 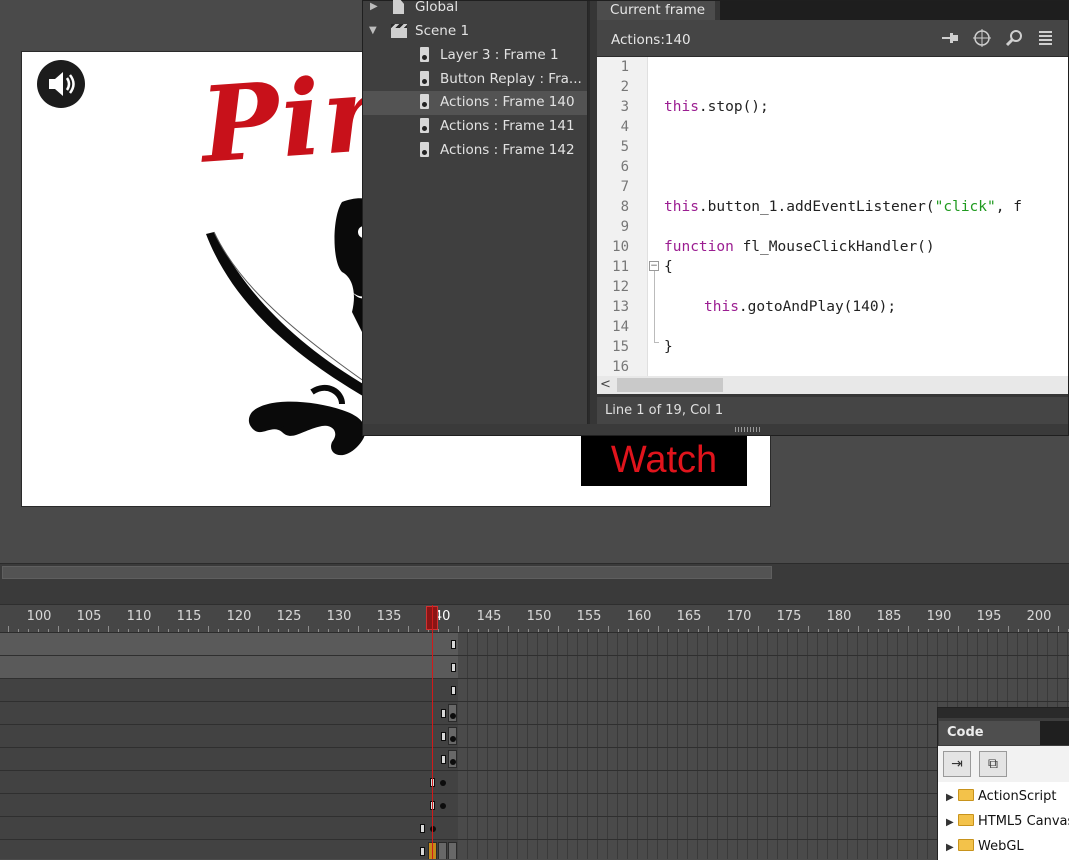 What do you see at coordinates (1001, 797) in the screenshot?
I see `folder-item: ▶ ActionScript` at bounding box center [1001, 797].